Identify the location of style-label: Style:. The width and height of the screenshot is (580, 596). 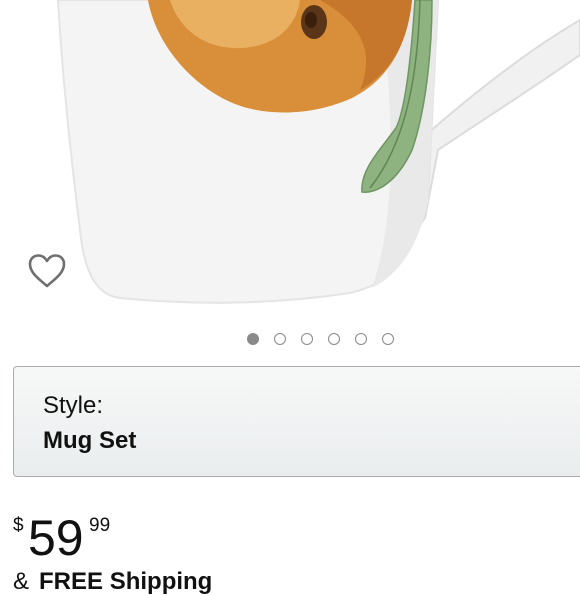
(73, 405).